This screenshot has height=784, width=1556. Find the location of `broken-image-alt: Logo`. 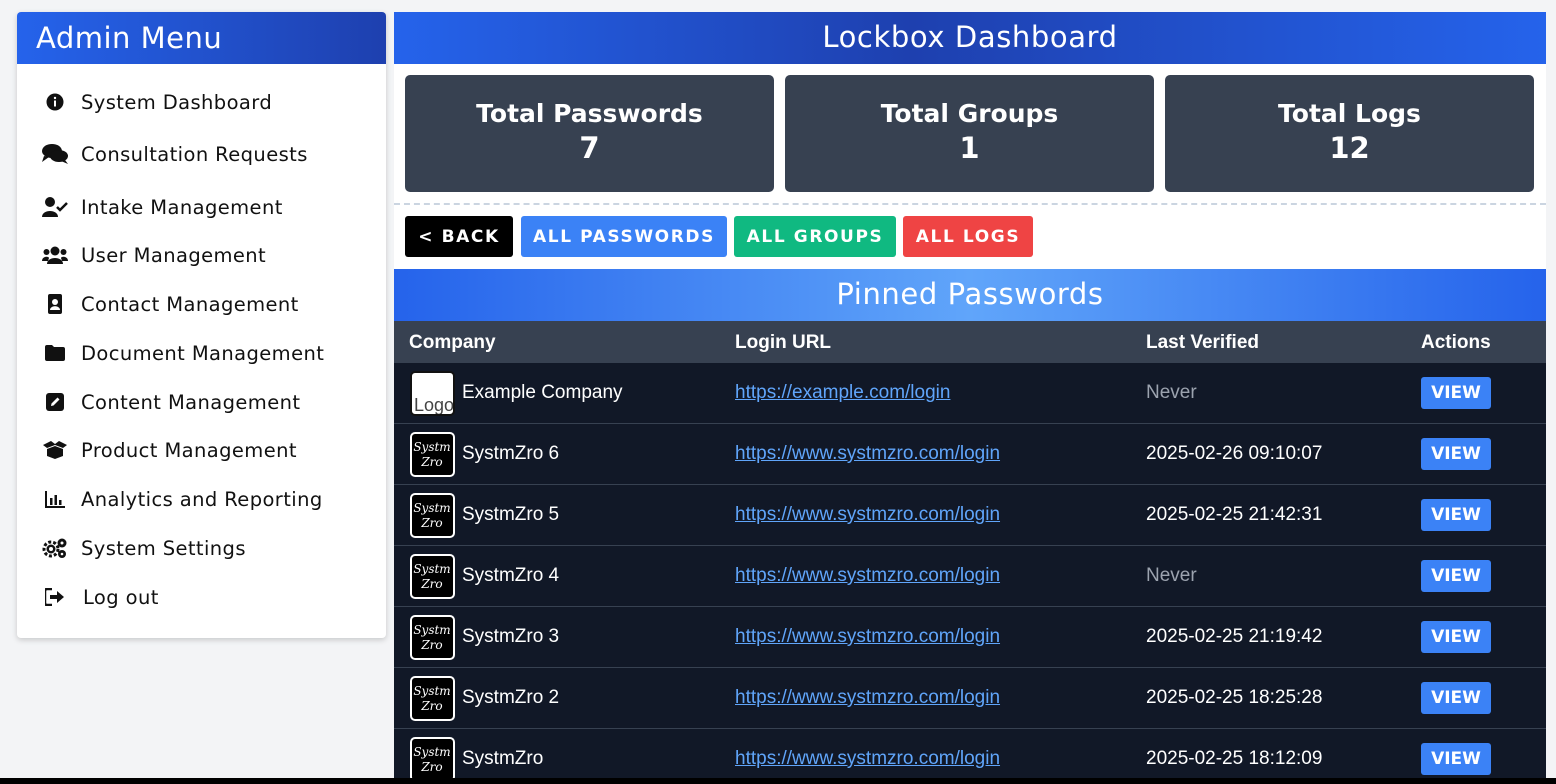

broken-image-alt: Logo is located at coordinates (434, 405).